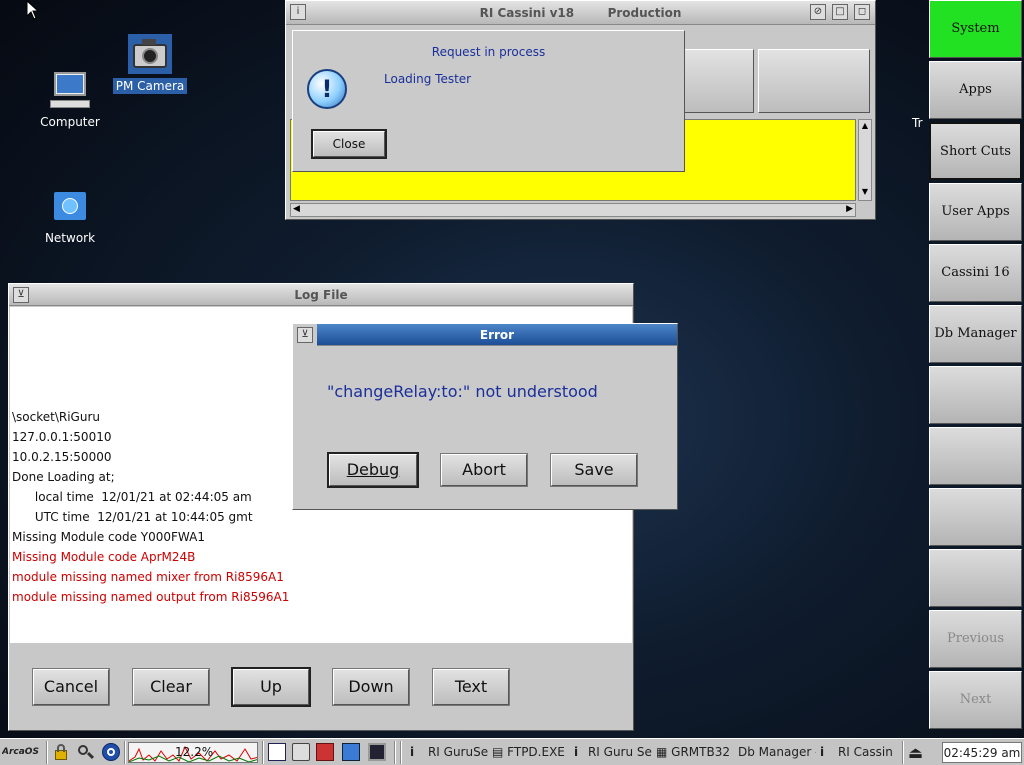 The image size is (1024, 765). What do you see at coordinates (132, 517) in the screenshot?
I see `log-line: UTC time 12/01/21 at 10:44:05 gmt` at bounding box center [132, 517].